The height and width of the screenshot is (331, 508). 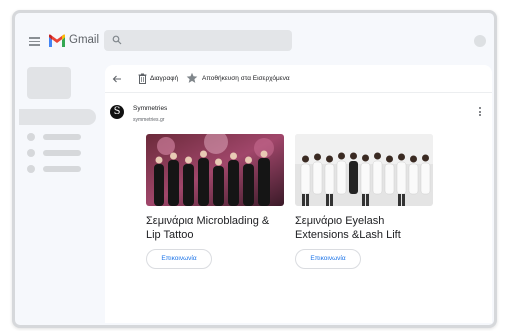 I want to click on search-input, so click(x=198, y=40).